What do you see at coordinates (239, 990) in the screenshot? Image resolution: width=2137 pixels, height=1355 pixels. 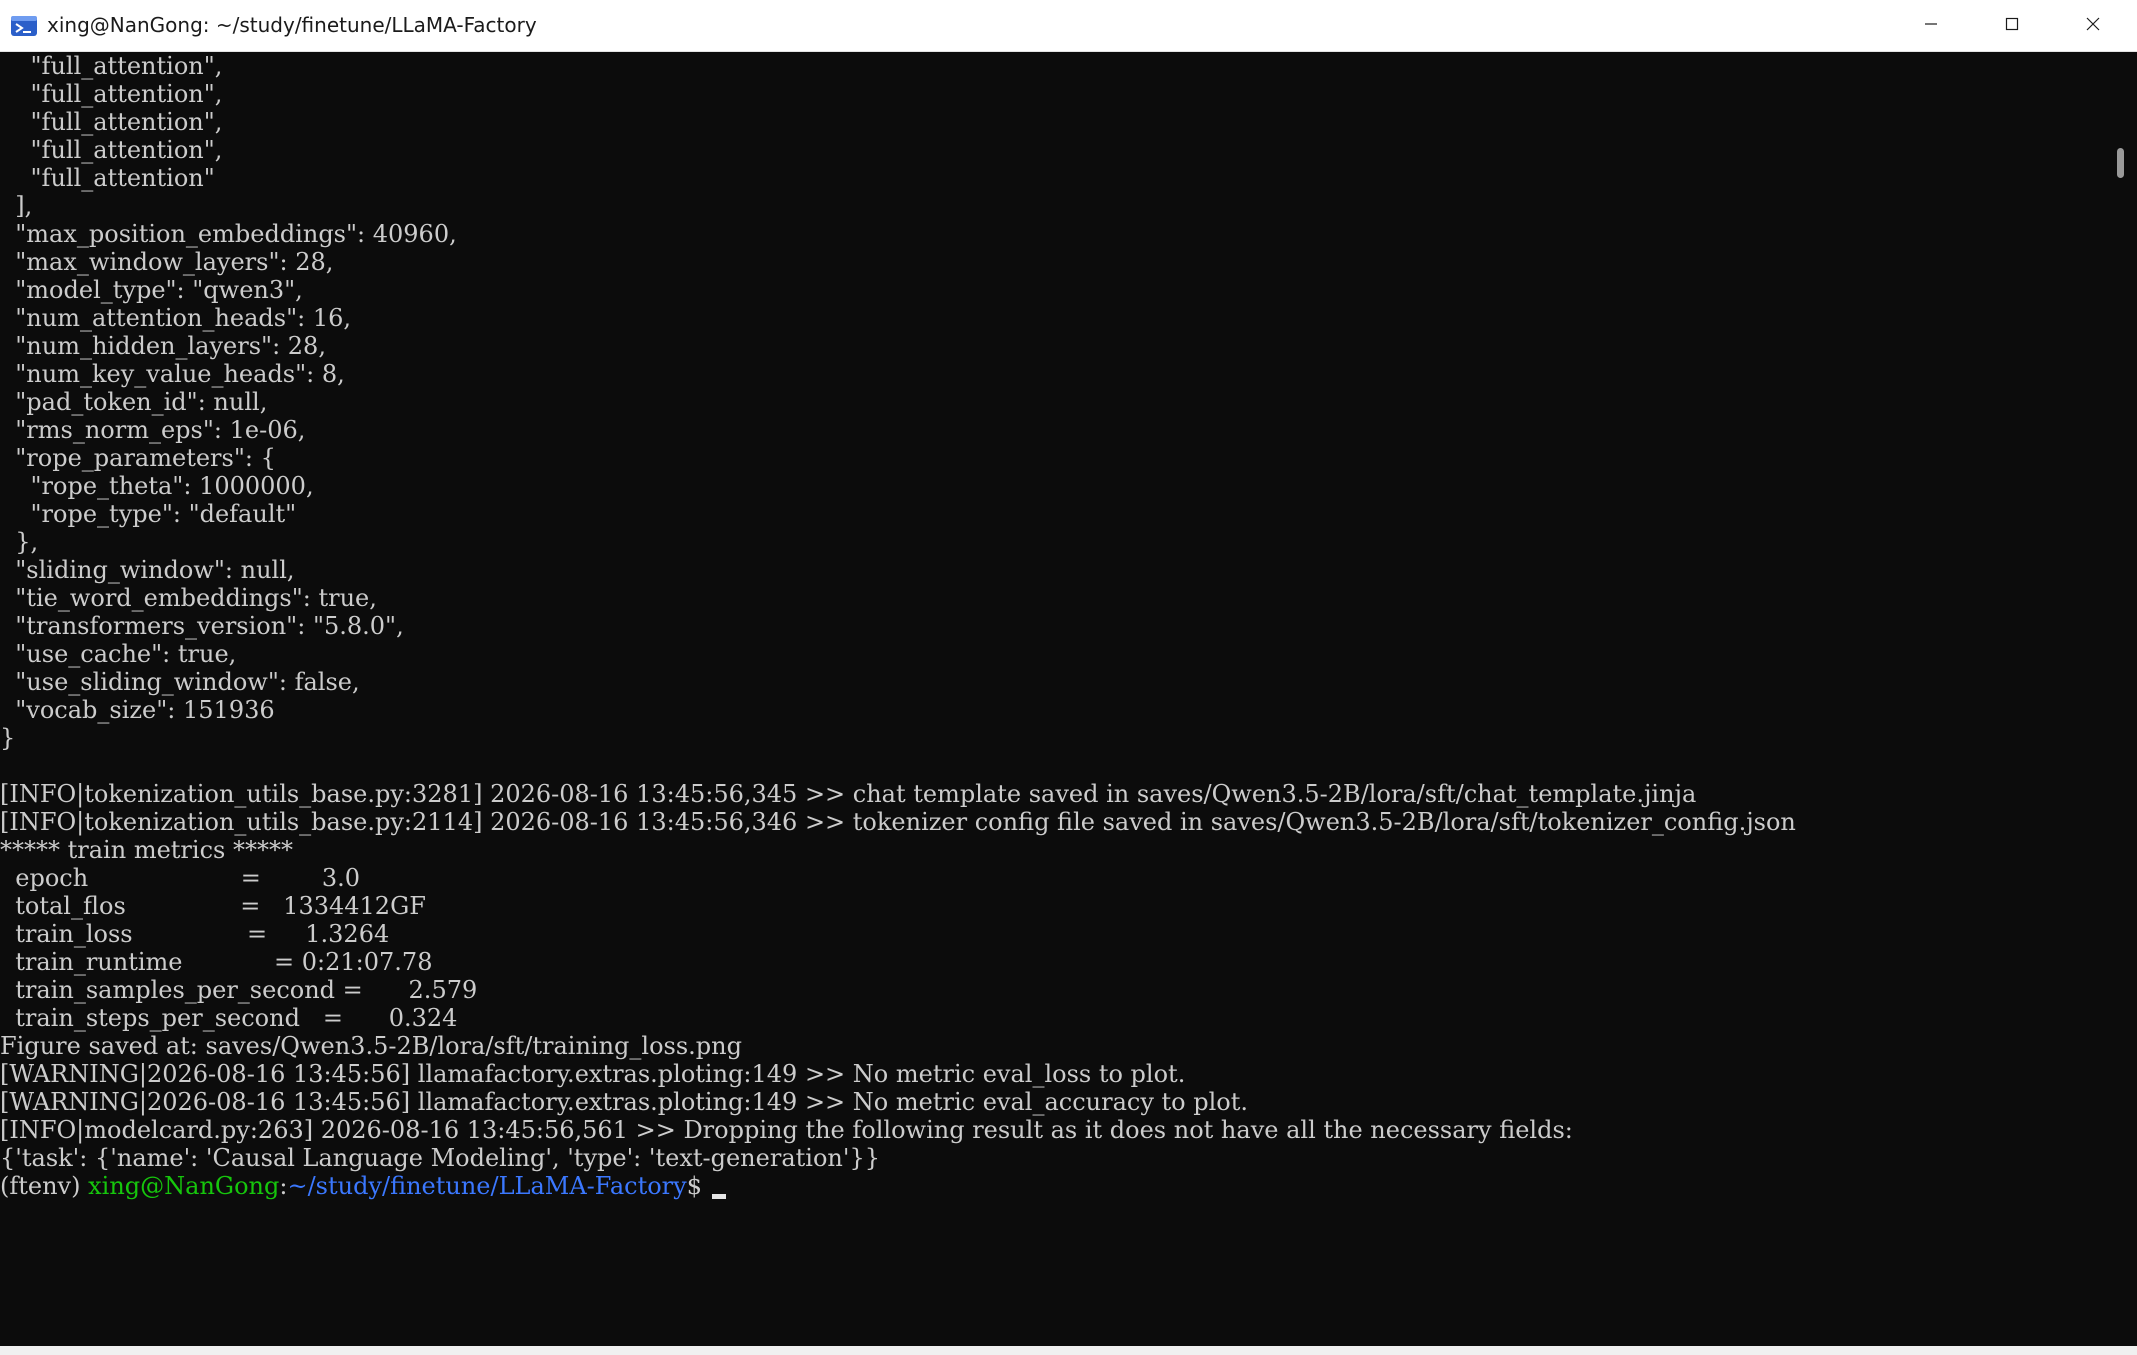 I see `terminal-line: train_samples_per_second = 2.579` at bounding box center [239, 990].